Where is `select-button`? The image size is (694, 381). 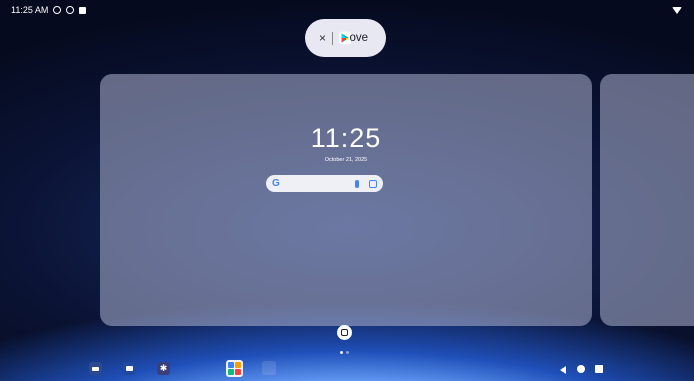
select-button is located at coordinates (344, 332).